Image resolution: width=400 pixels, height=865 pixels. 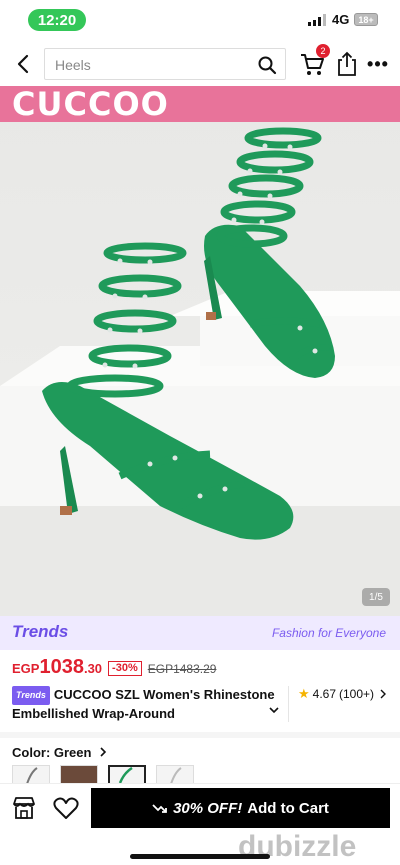 What do you see at coordinates (347, 64) in the screenshot?
I see `share-icon` at bounding box center [347, 64].